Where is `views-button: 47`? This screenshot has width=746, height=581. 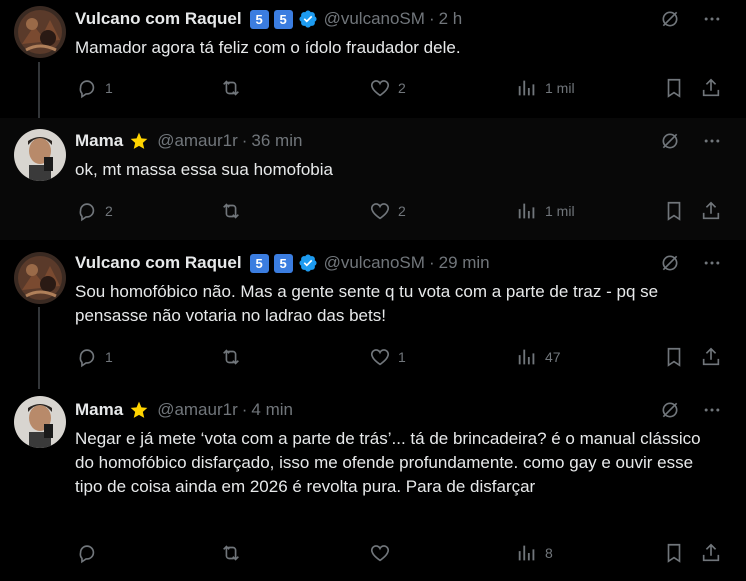 views-button: 47 is located at coordinates (538, 357).